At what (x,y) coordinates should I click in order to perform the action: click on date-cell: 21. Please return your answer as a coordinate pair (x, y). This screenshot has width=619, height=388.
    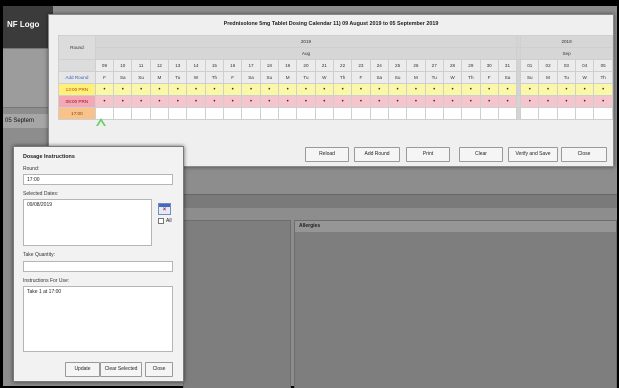
    Looking at the image, I should click on (324, 65).